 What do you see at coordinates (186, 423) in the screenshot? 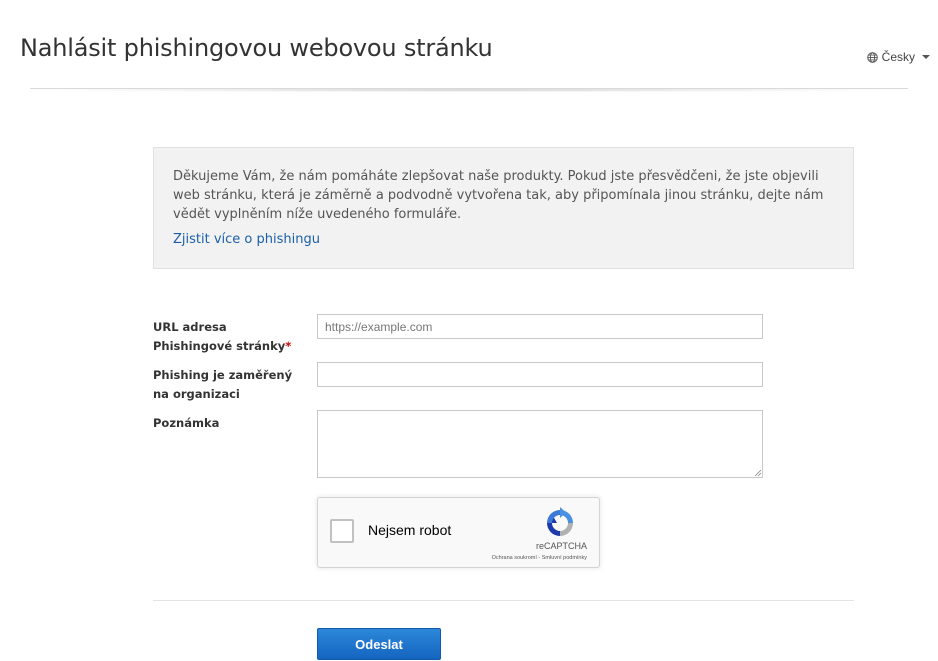
I see `note-label: Poznámka` at bounding box center [186, 423].